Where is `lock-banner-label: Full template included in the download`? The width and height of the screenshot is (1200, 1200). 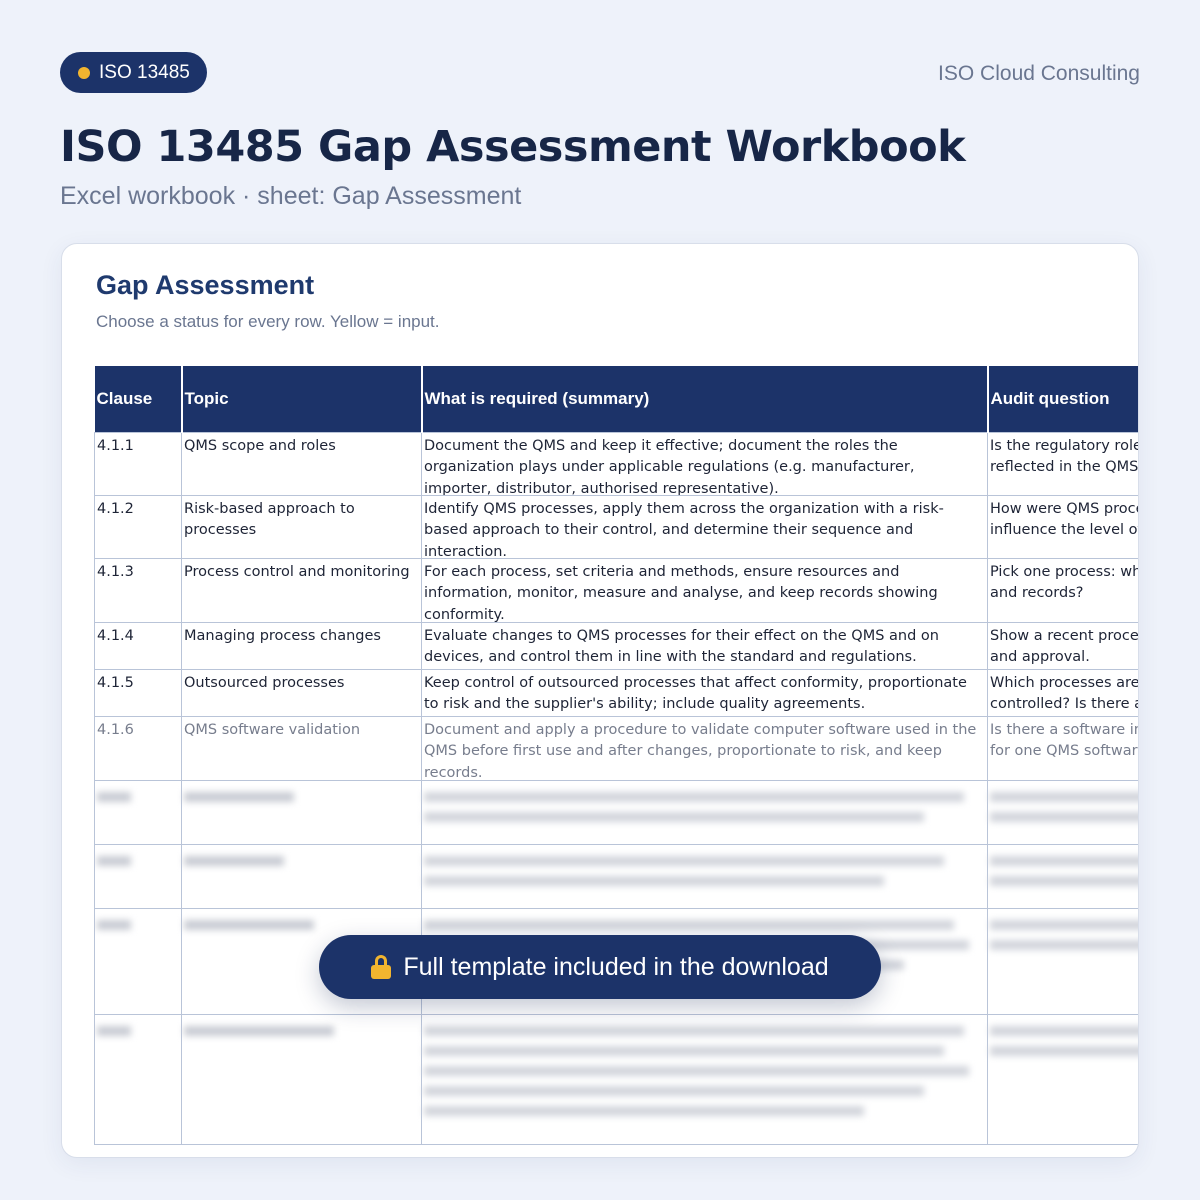
lock-banner-label: Full template included in the download is located at coordinates (616, 966).